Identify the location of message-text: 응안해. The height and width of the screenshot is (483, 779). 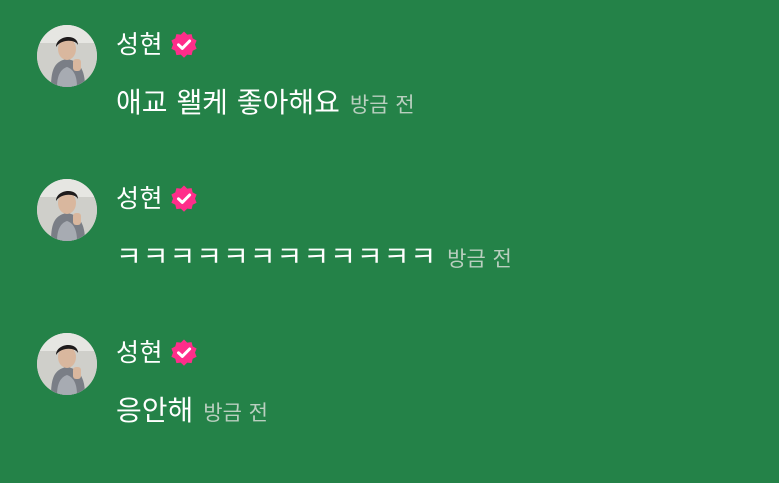
(155, 410).